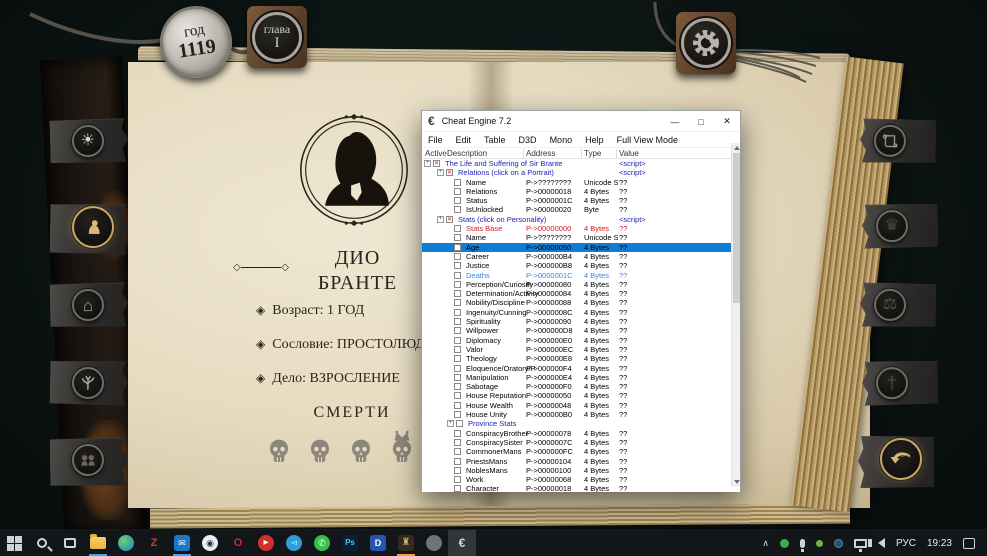 This screenshot has width=987, height=556. I want to click on col-value: Value, so click(629, 153).